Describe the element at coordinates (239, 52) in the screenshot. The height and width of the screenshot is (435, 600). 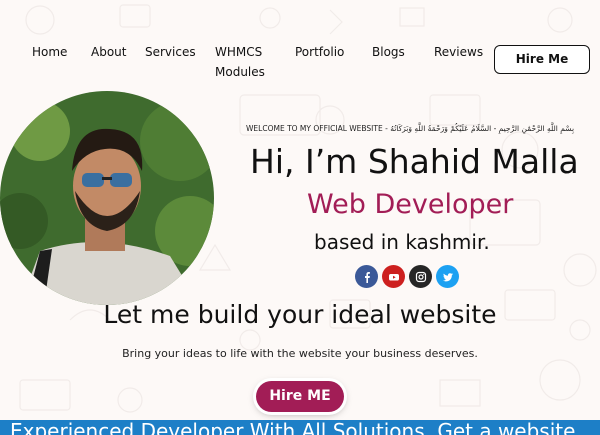
I see `nav-whmcs-label: WHMCS` at that location.